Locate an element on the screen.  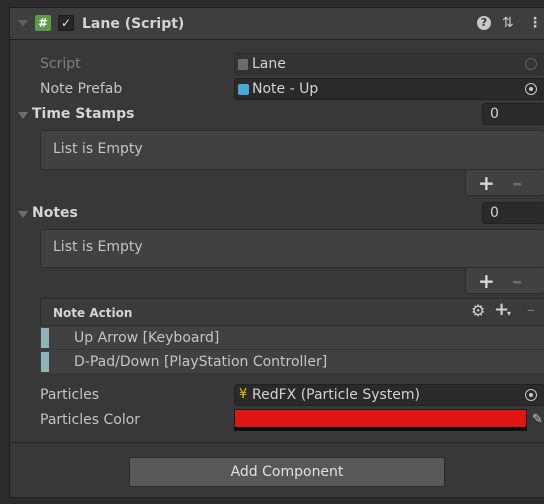
notes-empty-text: List is Empty is located at coordinates (98, 247).